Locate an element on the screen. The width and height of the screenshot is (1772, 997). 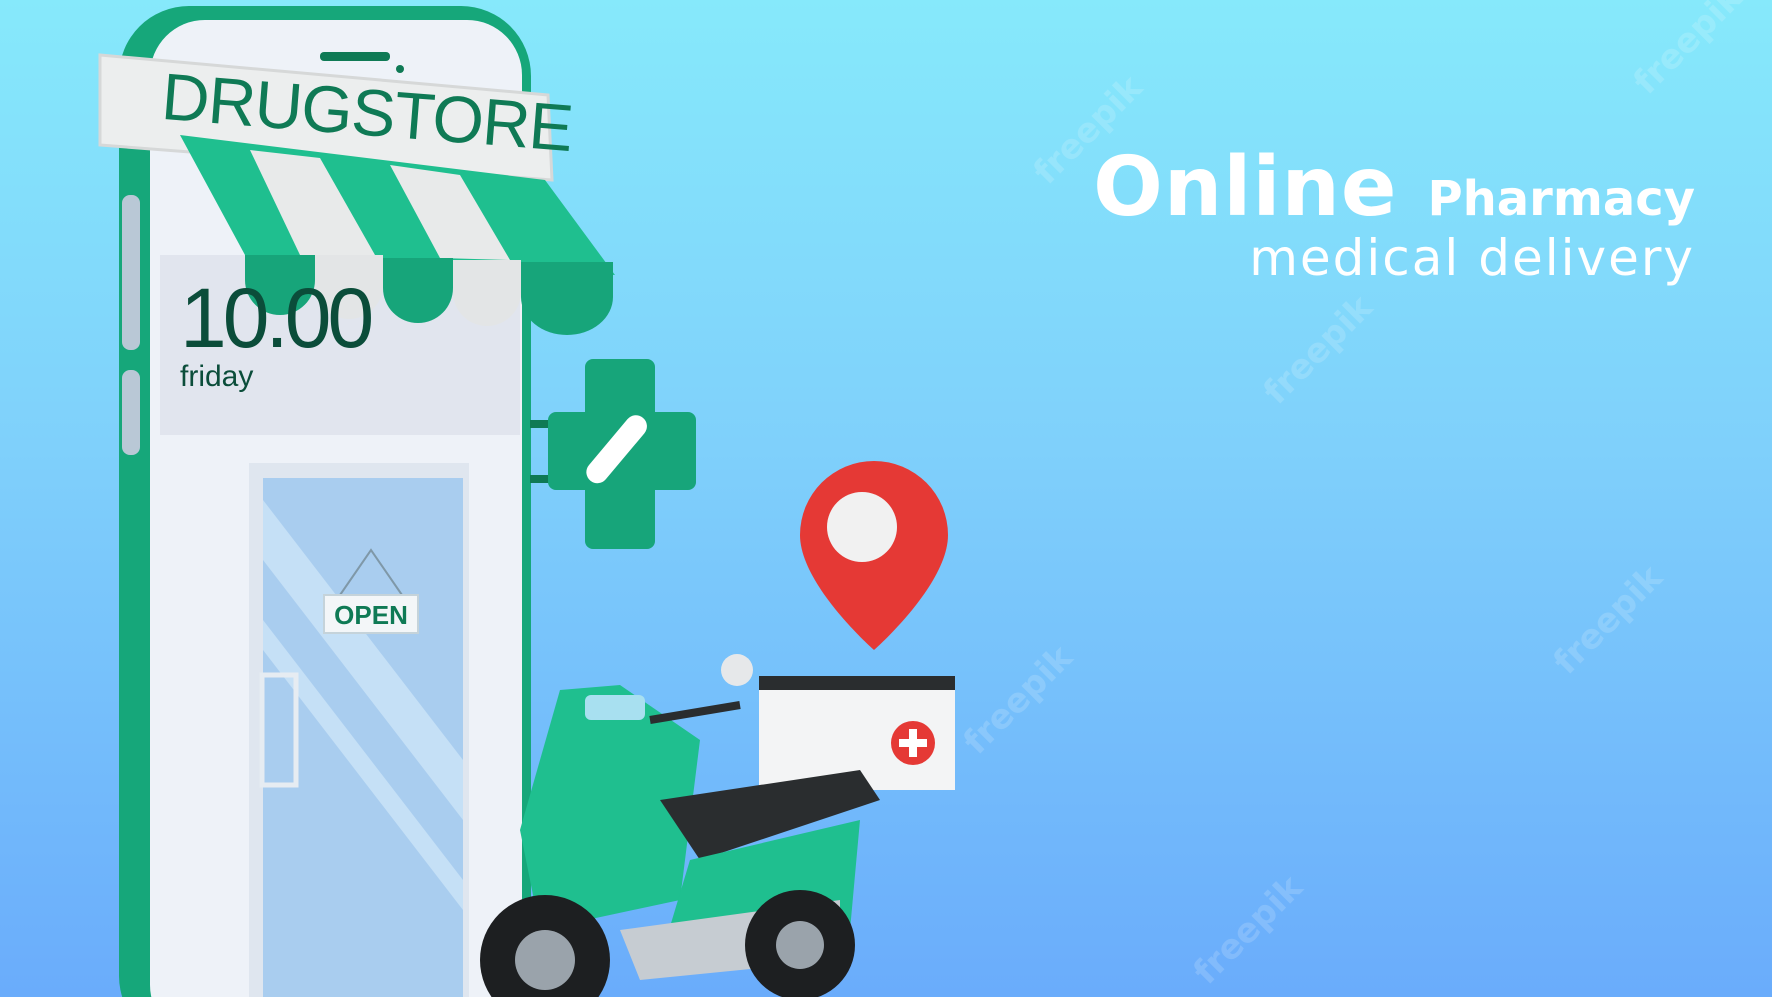
phone-clock-day: friday is located at coordinates (217, 376).